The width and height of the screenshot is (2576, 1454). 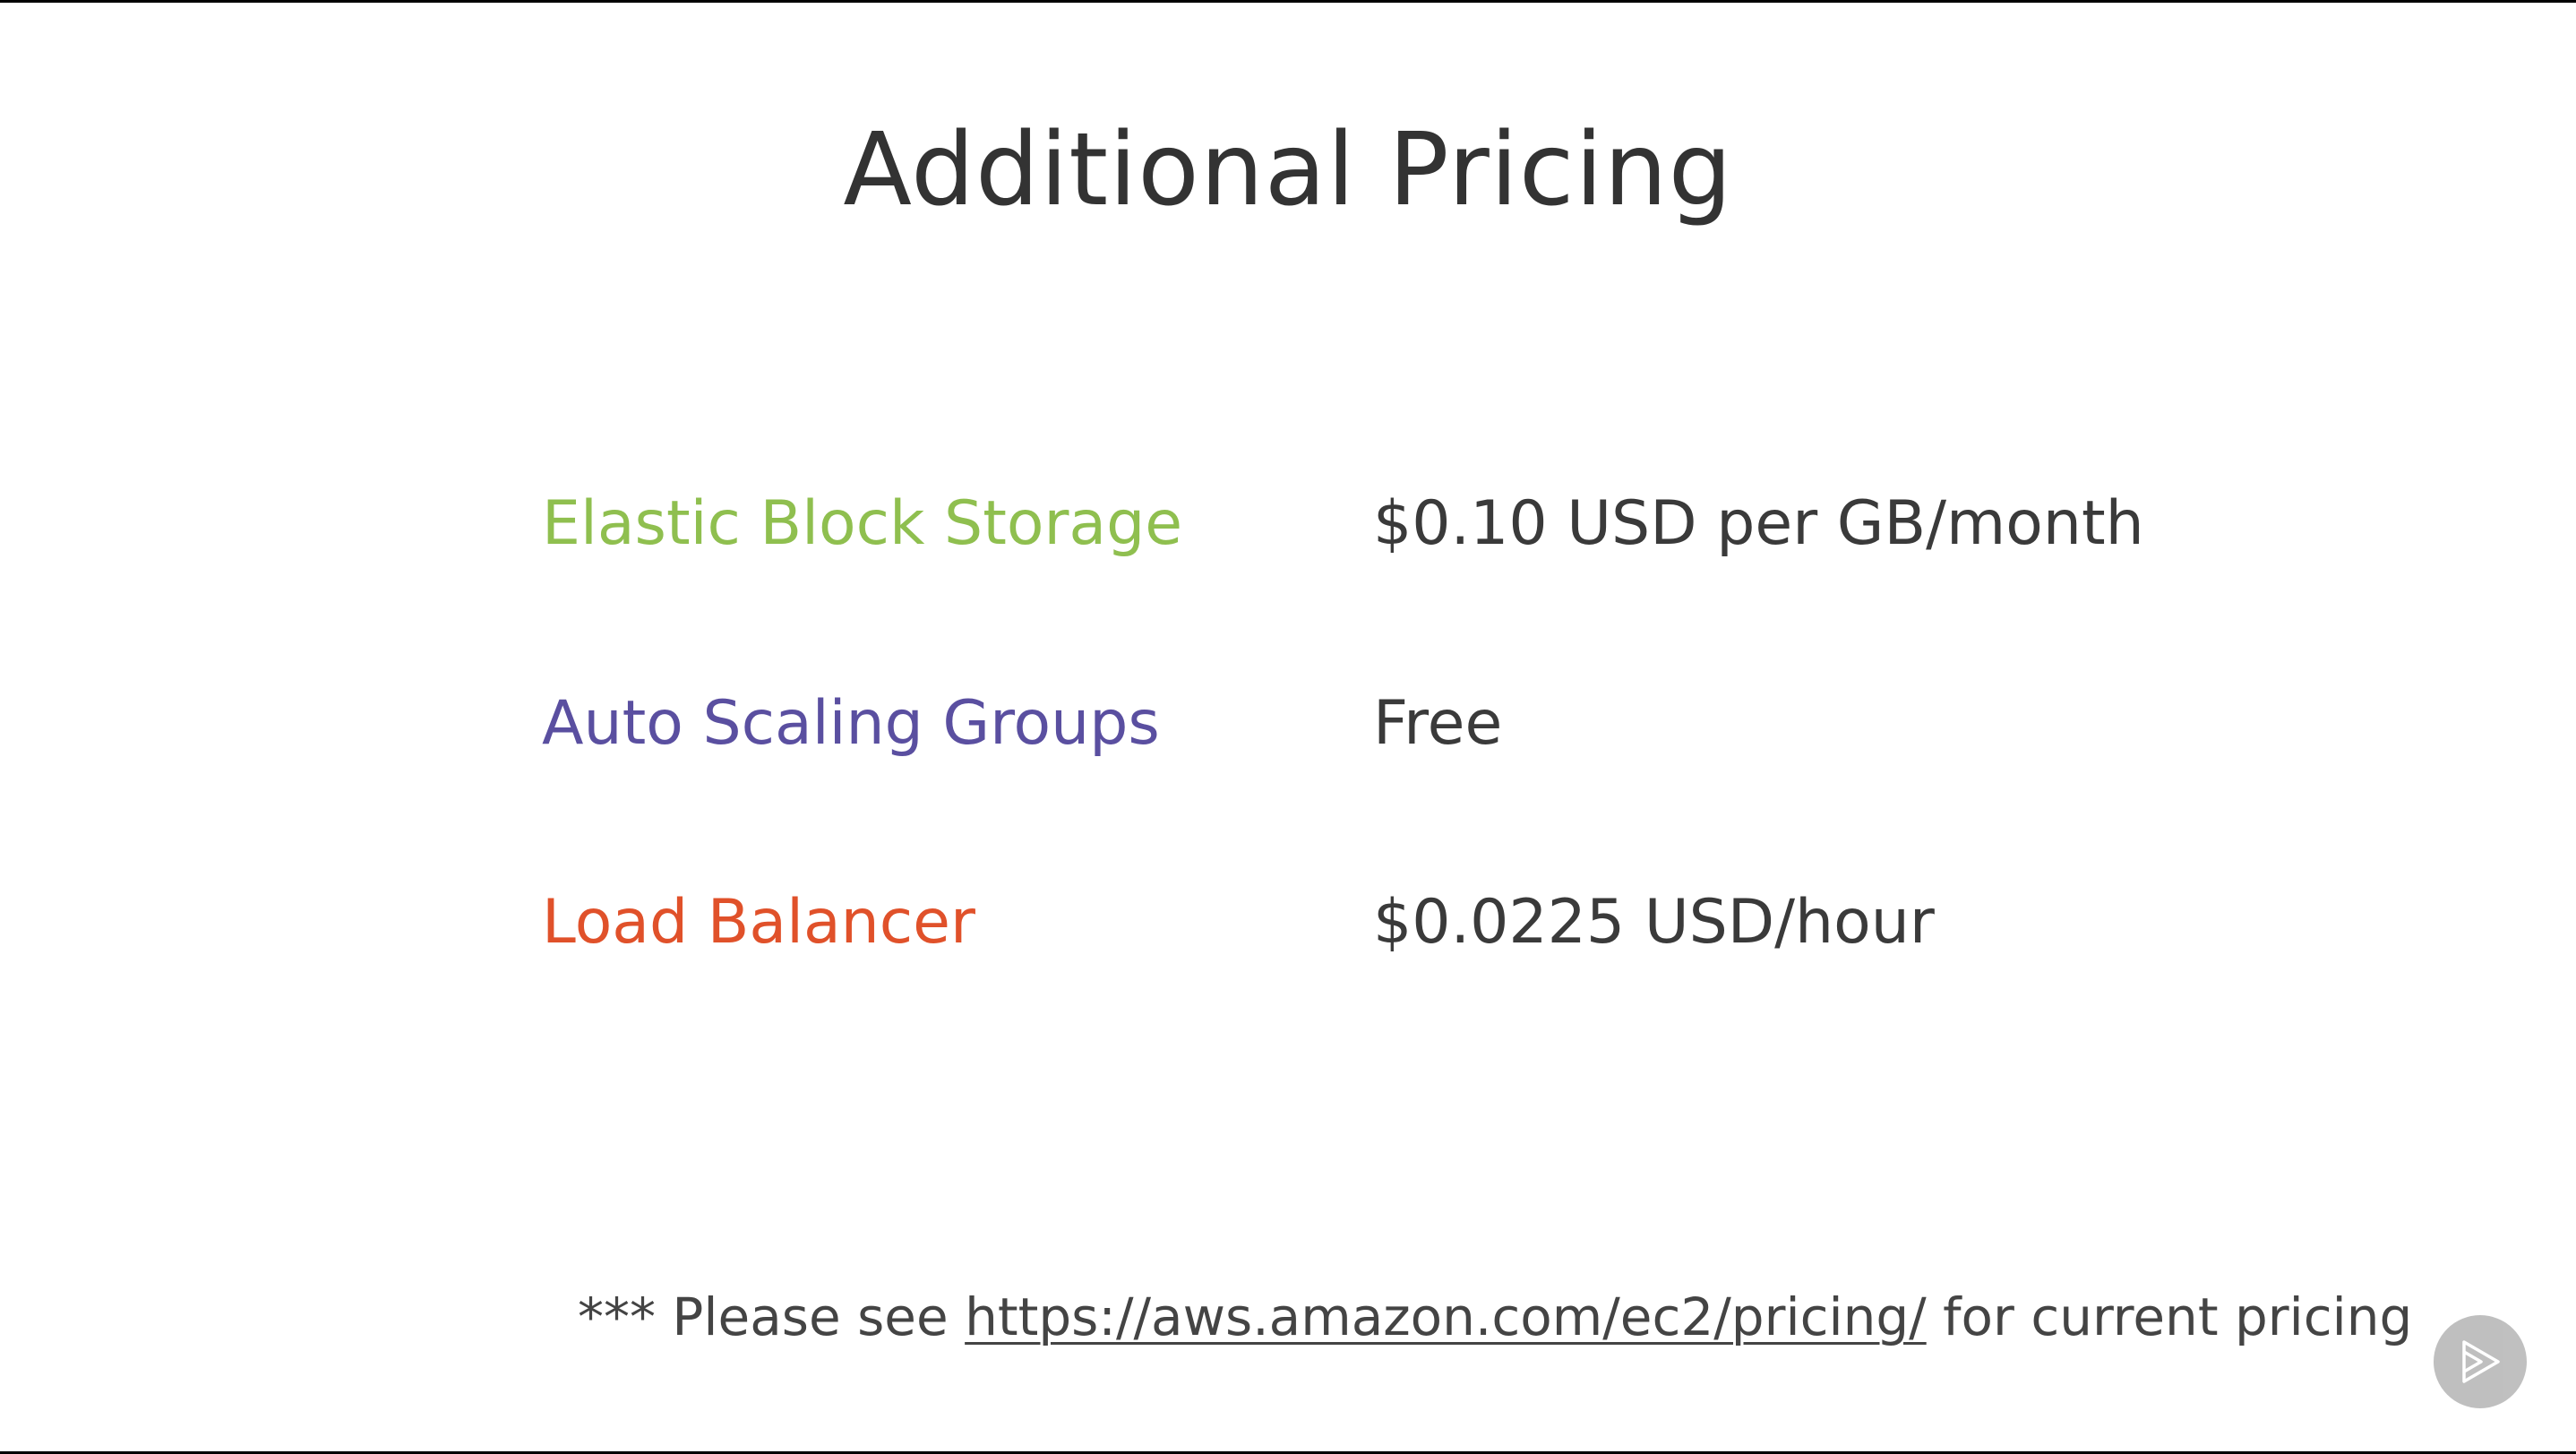 I want to click on footnote-prefix: *** Please see, so click(x=772, y=1316).